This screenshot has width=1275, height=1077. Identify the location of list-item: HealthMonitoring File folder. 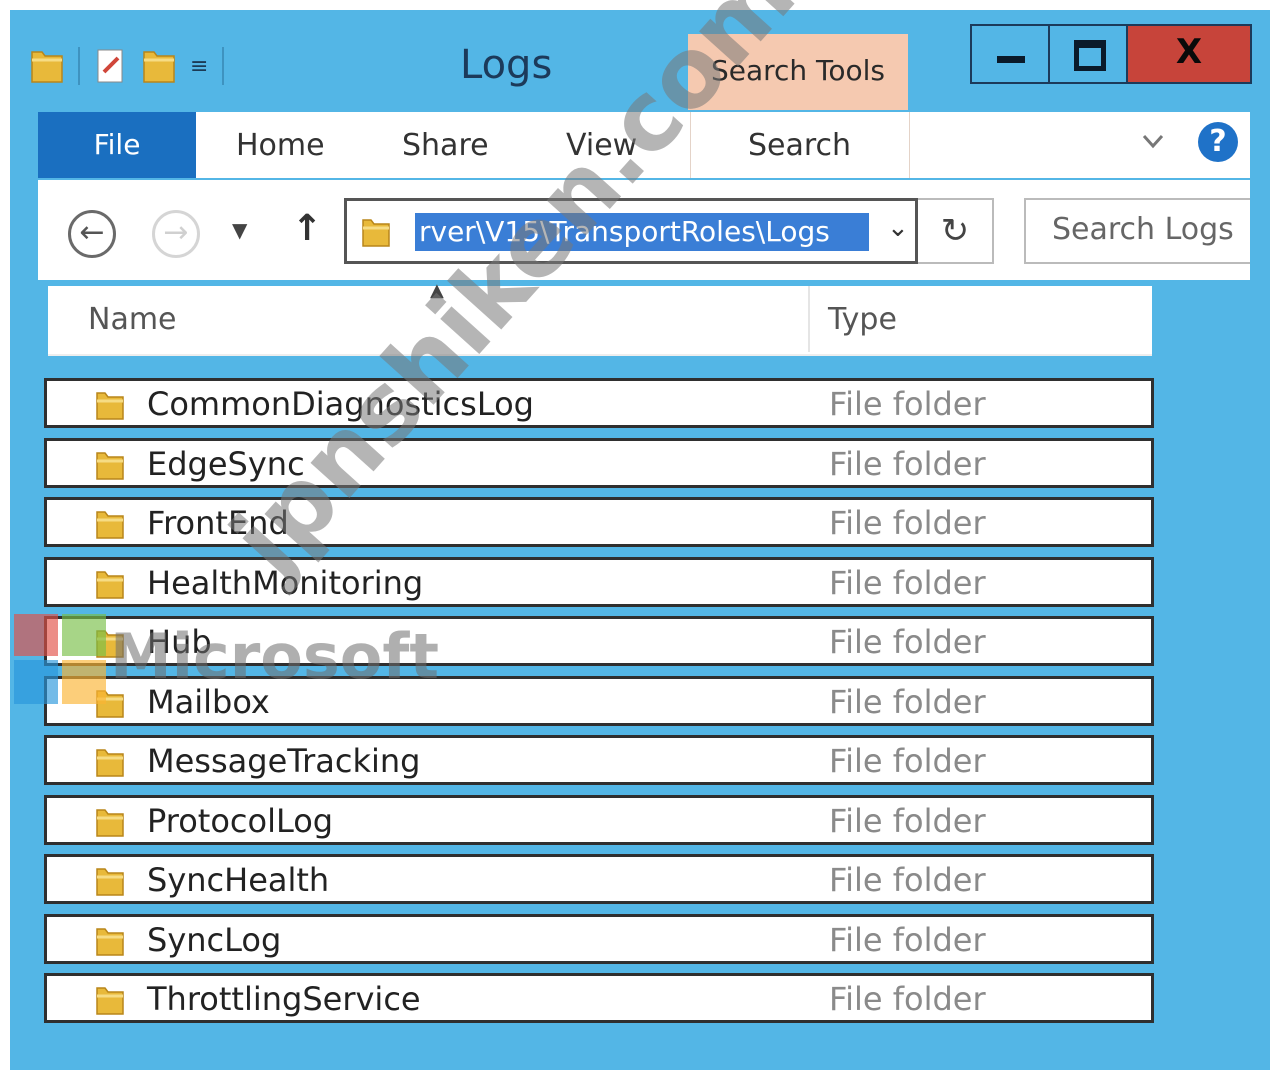
(599, 581).